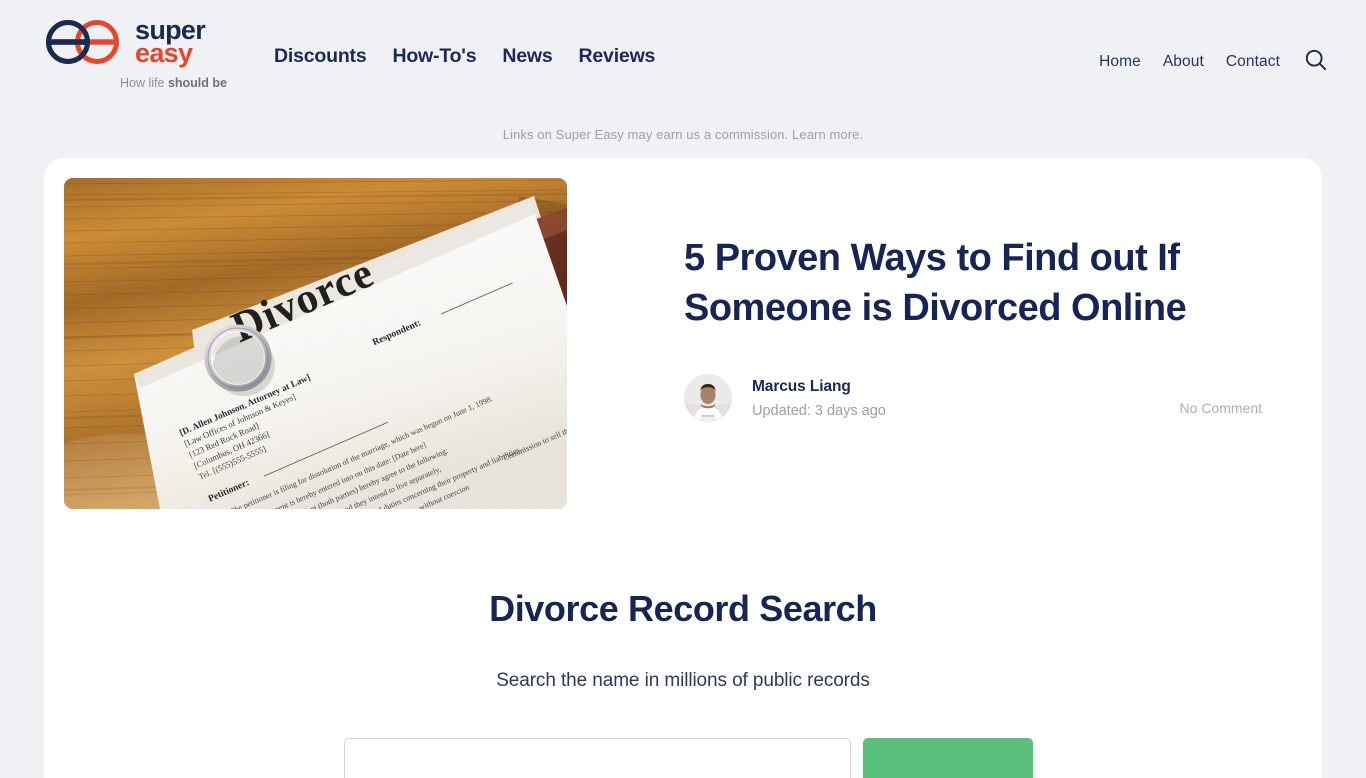 The width and height of the screenshot is (1366, 778). What do you see at coordinates (1221, 408) in the screenshot?
I see `comment-count: No Comment` at bounding box center [1221, 408].